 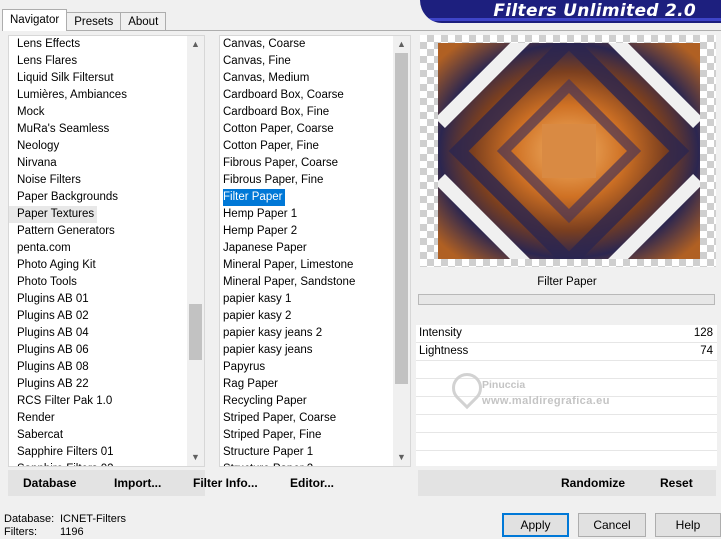 What do you see at coordinates (56, 265) in the screenshot?
I see `category-label: Photo Aging Kit` at bounding box center [56, 265].